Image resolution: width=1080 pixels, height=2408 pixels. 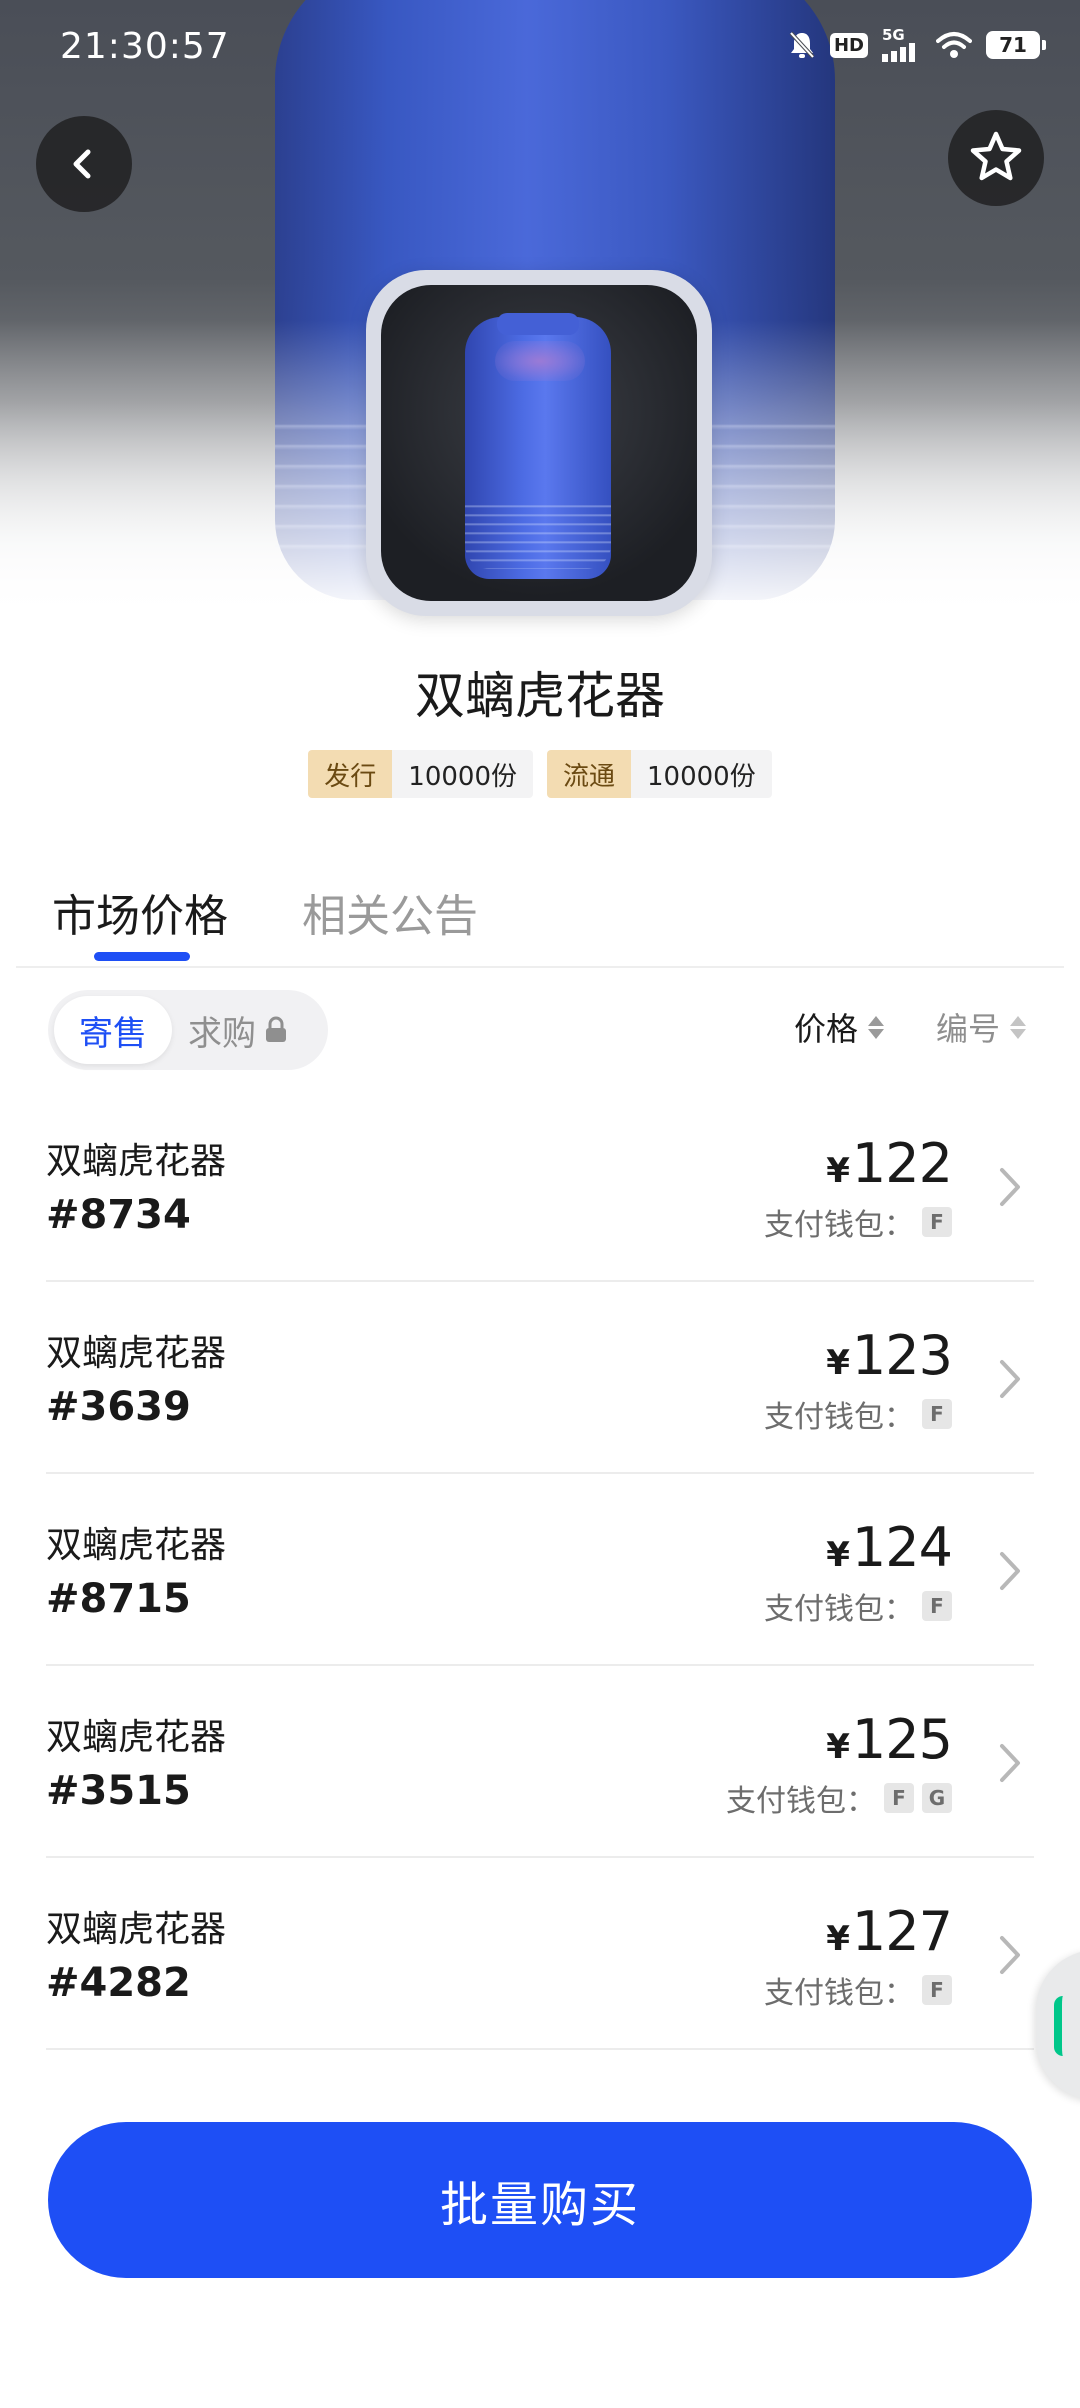 I want to click on product-image, so click(x=539, y=443).